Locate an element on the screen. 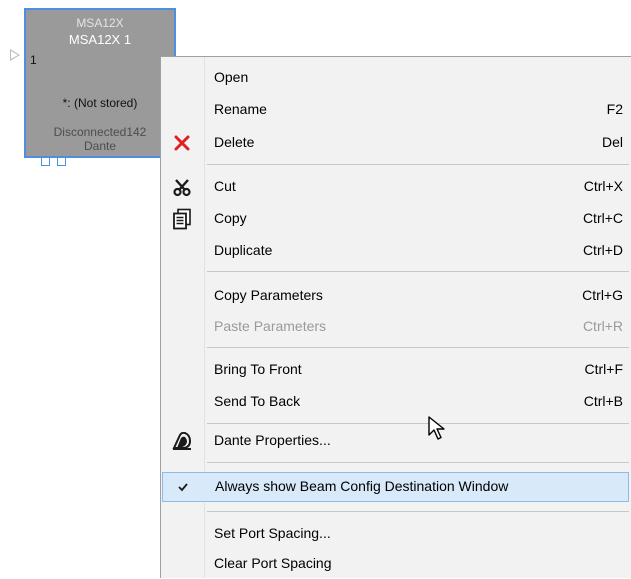 Image resolution: width=631 pixels, height=579 pixels. menu-item-label: Copy is located at coordinates (230, 218).